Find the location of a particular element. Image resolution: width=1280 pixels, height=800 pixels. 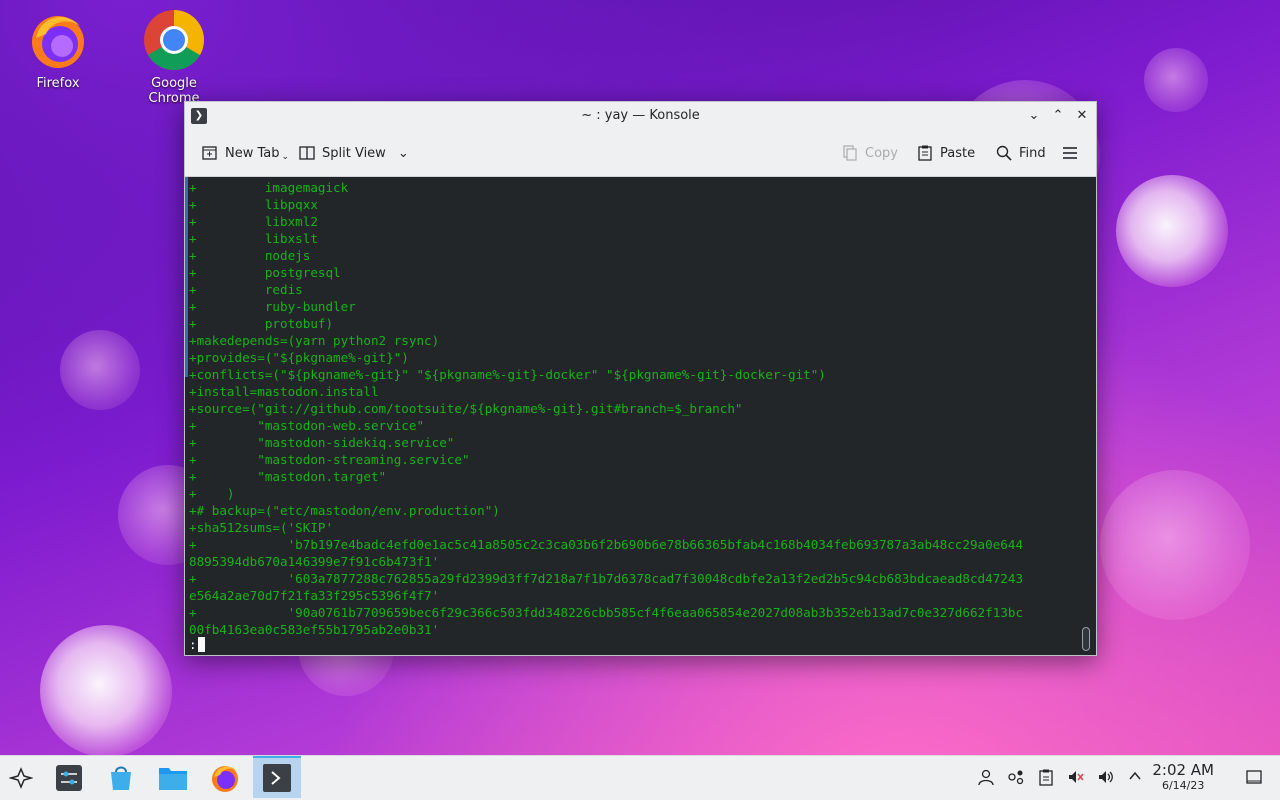

chrome-icon is located at coordinates (174, 40).